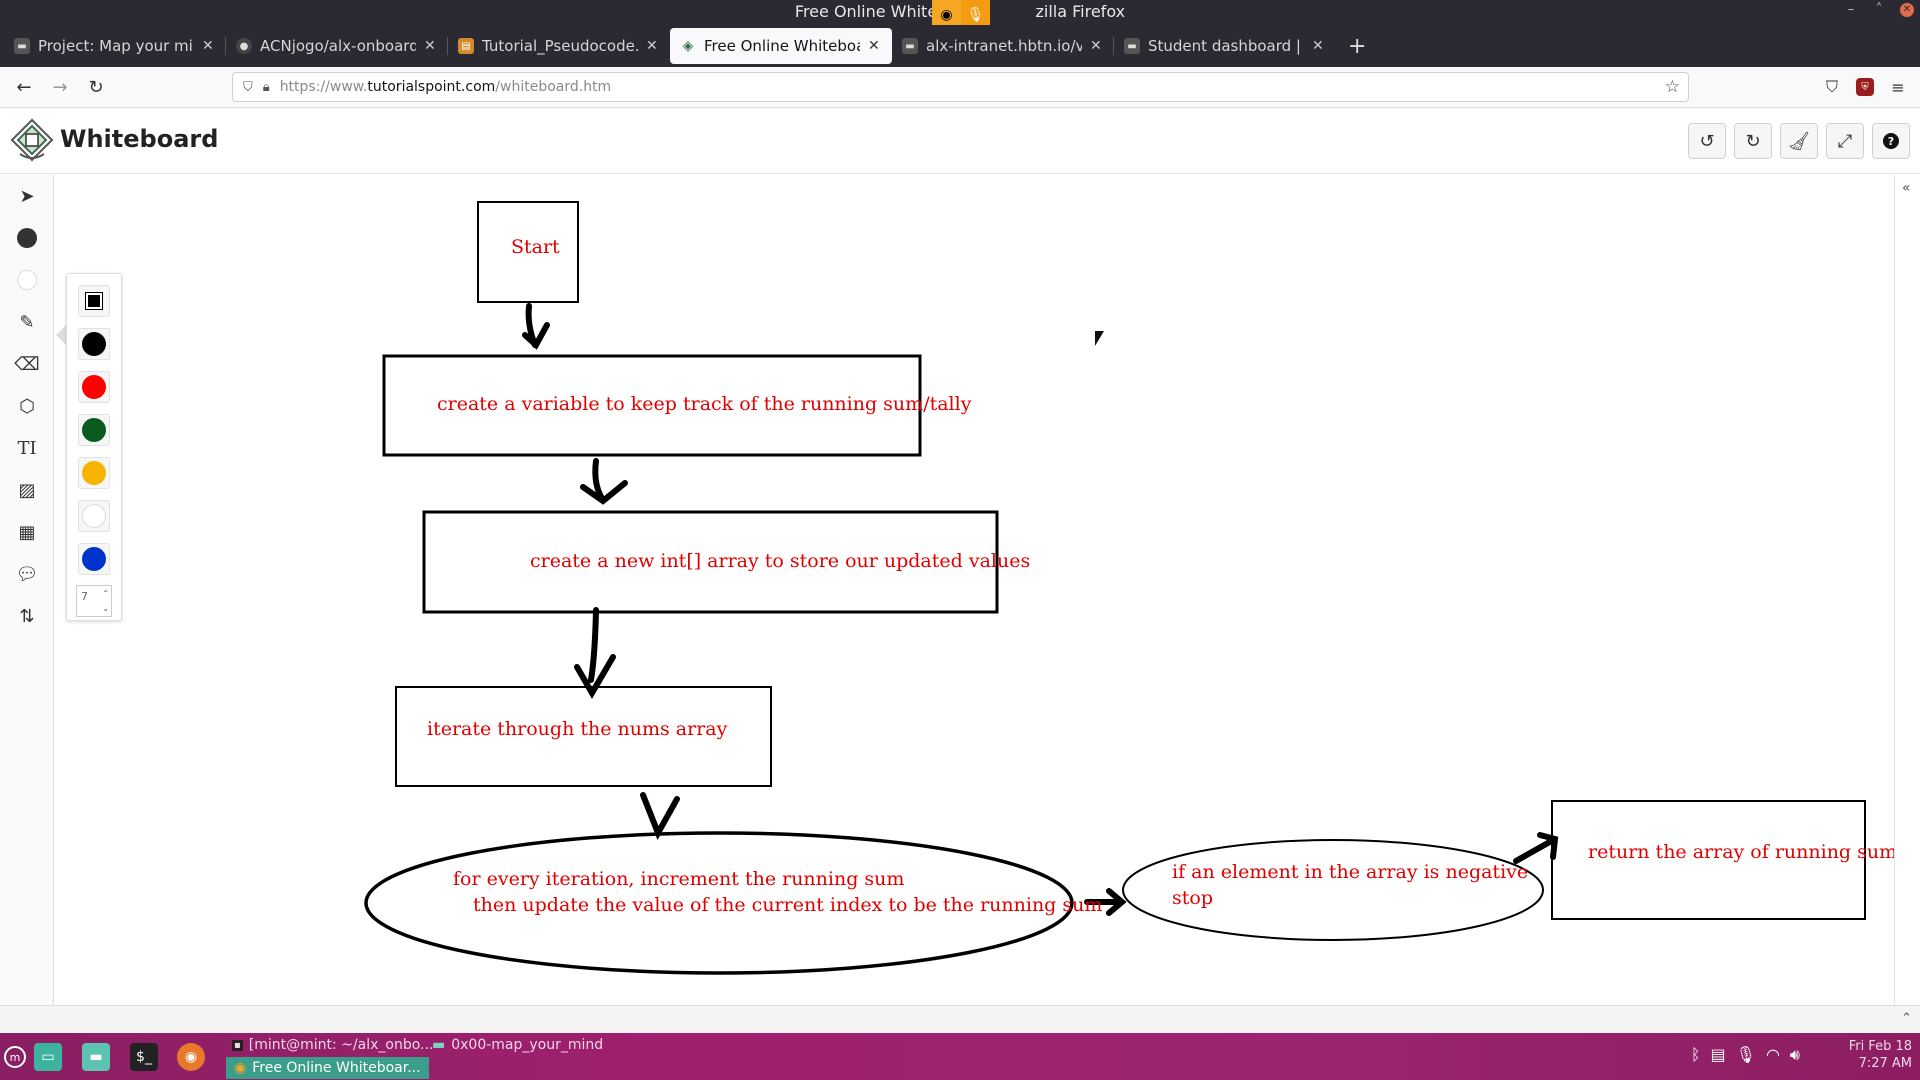 The width and height of the screenshot is (1920, 1080). Describe the element at coordinates (266, 87) in the screenshot. I see `lock-icon: 🔒︎` at that location.